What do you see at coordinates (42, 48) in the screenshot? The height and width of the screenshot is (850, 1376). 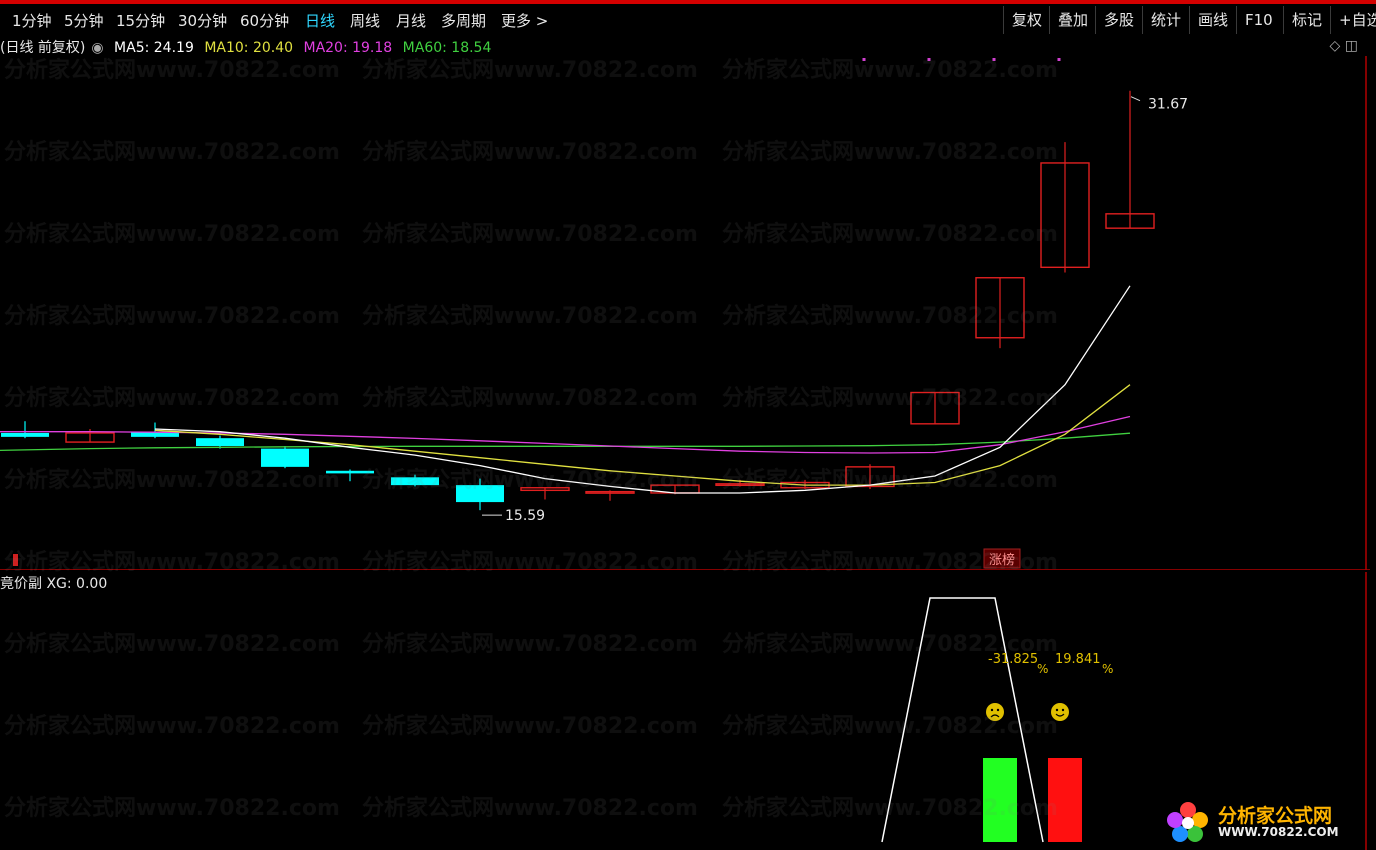 I see `chart-mode-label: (日线 前复权)` at bounding box center [42, 48].